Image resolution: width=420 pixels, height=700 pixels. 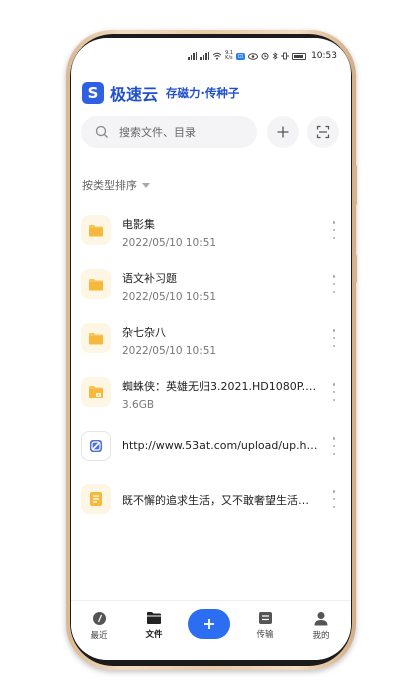 What do you see at coordinates (211, 404) in the screenshot?
I see `file-list-item: 蜘蛛侠：英雄无归3.2021.HD1080P.中英双字.mp4 3.6GB` at bounding box center [211, 404].